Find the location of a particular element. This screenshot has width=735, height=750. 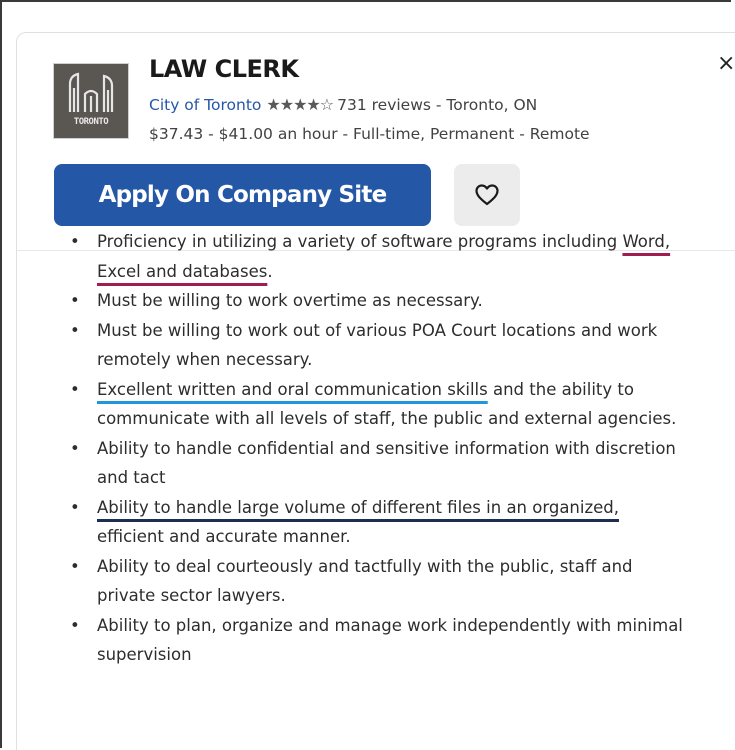

rating-stars-icon: ★★★★☆ is located at coordinates (300, 104).